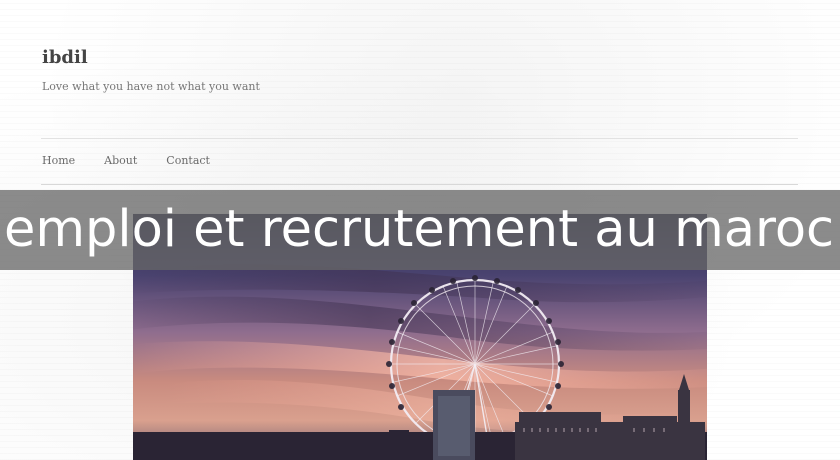  What do you see at coordinates (188, 160) in the screenshot?
I see `nav-item-contact: Contact` at bounding box center [188, 160].